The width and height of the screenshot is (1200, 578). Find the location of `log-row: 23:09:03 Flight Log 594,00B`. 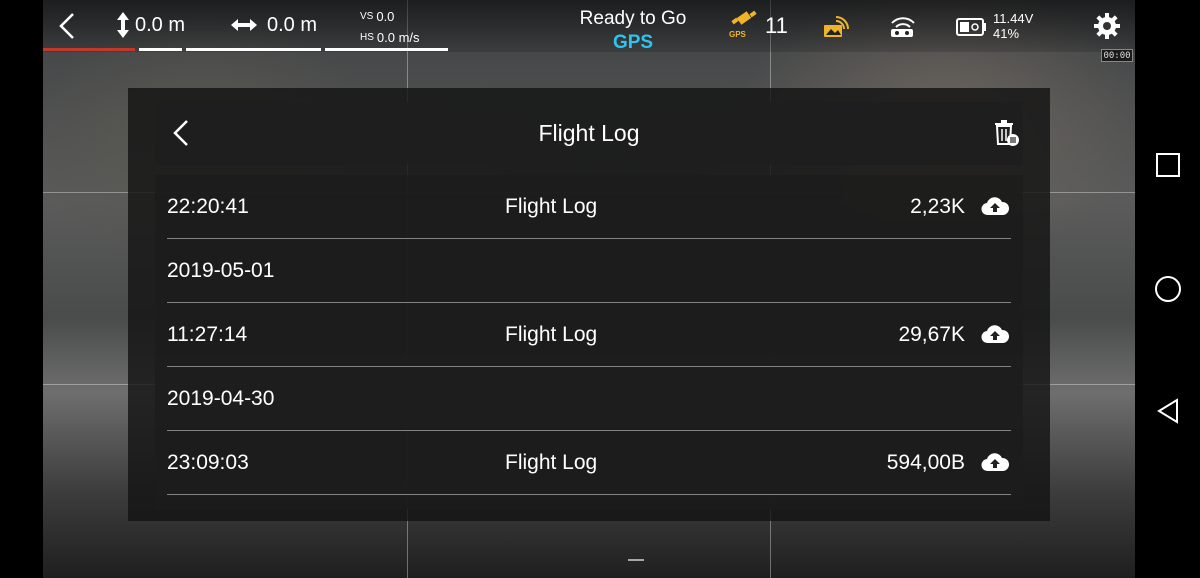

log-row: 23:09:03 Flight Log 594,00B is located at coordinates (589, 463).